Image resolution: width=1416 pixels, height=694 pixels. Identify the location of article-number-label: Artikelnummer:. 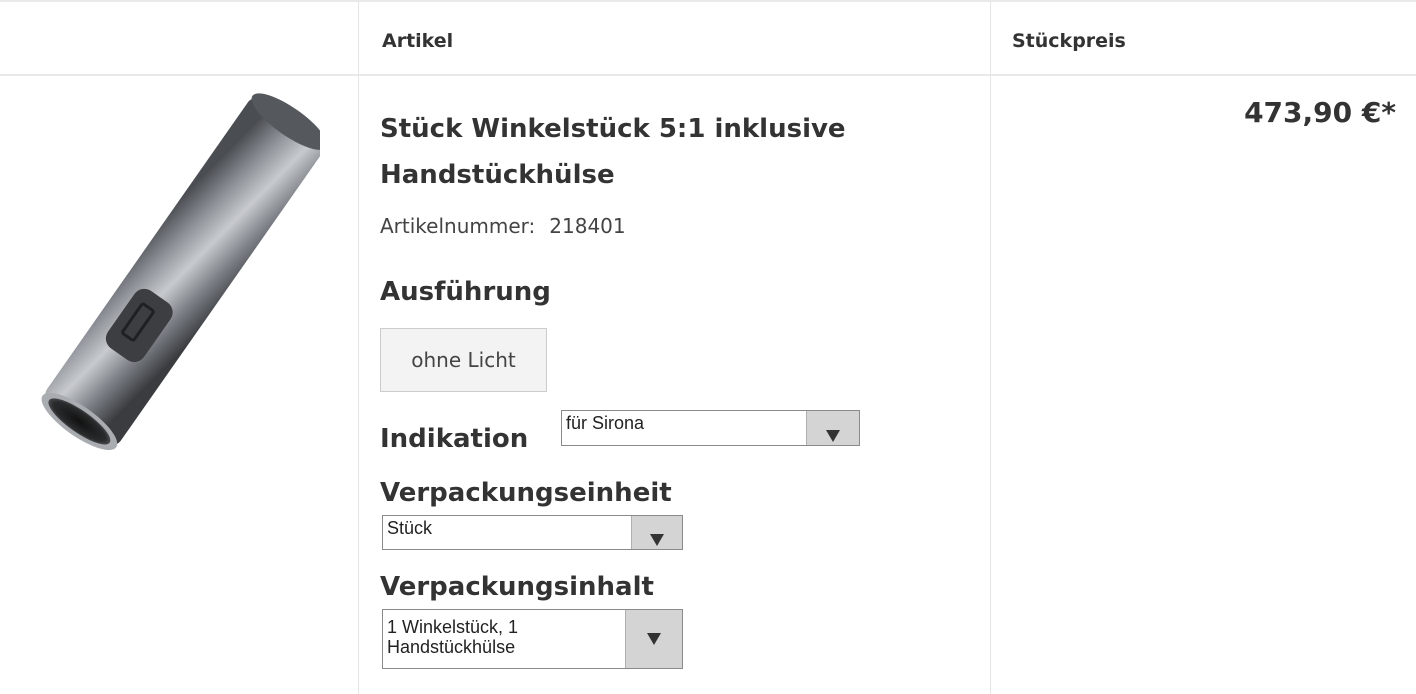
(458, 226).